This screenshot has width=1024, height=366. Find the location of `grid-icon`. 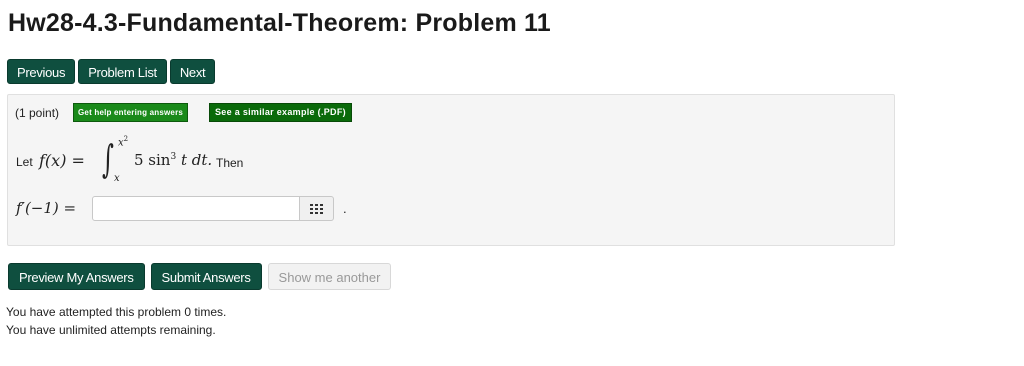

grid-icon is located at coordinates (316, 208).